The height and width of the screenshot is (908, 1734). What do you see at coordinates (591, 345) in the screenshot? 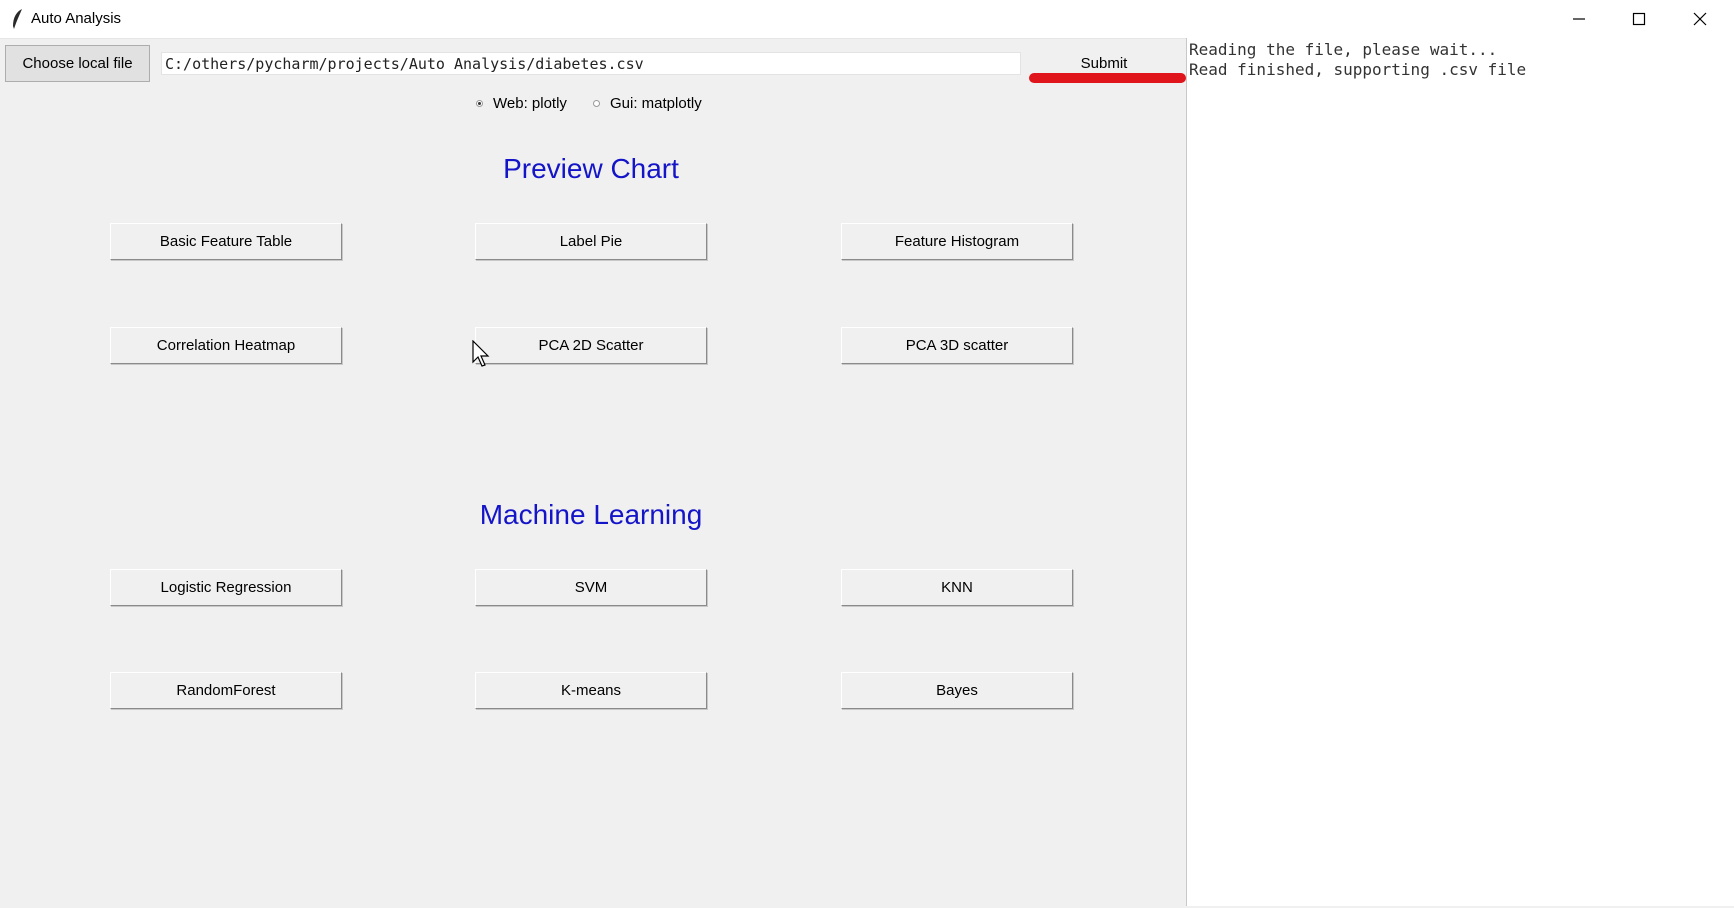
I see `pca-2d-scatter-button: PCA 2D Scatter` at bounding box center [591, 345].